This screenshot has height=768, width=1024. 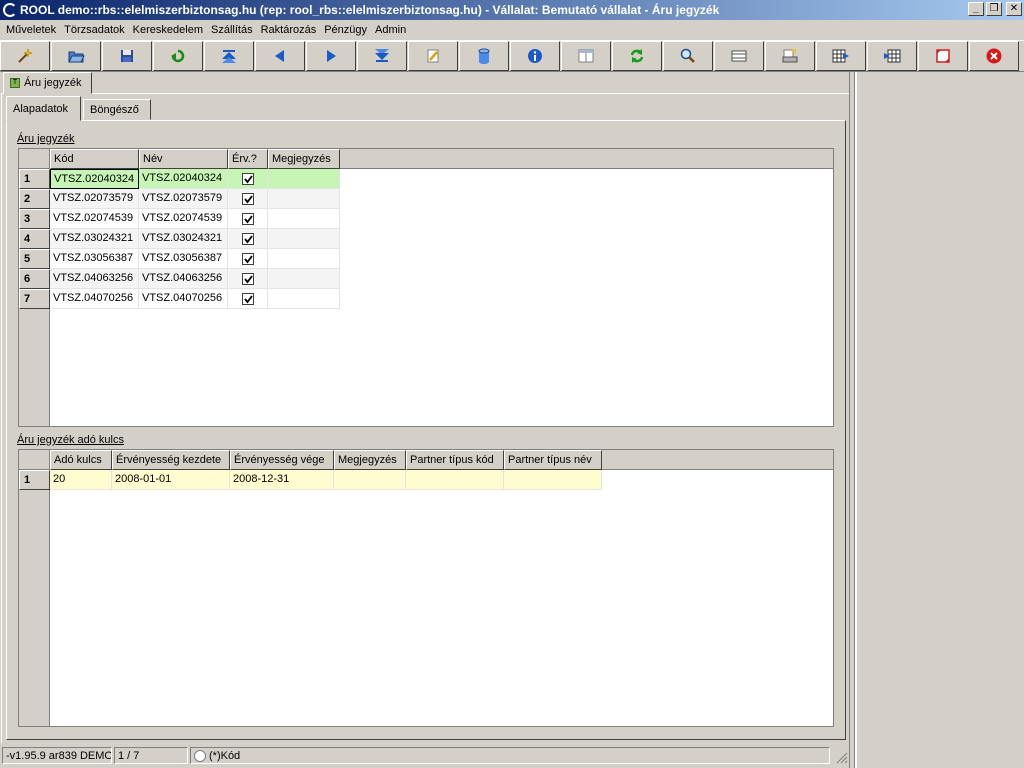 I want to click on table-row: 1 VTSZ.02040324 VTSZ.02040324, so click(x=179, y=179).